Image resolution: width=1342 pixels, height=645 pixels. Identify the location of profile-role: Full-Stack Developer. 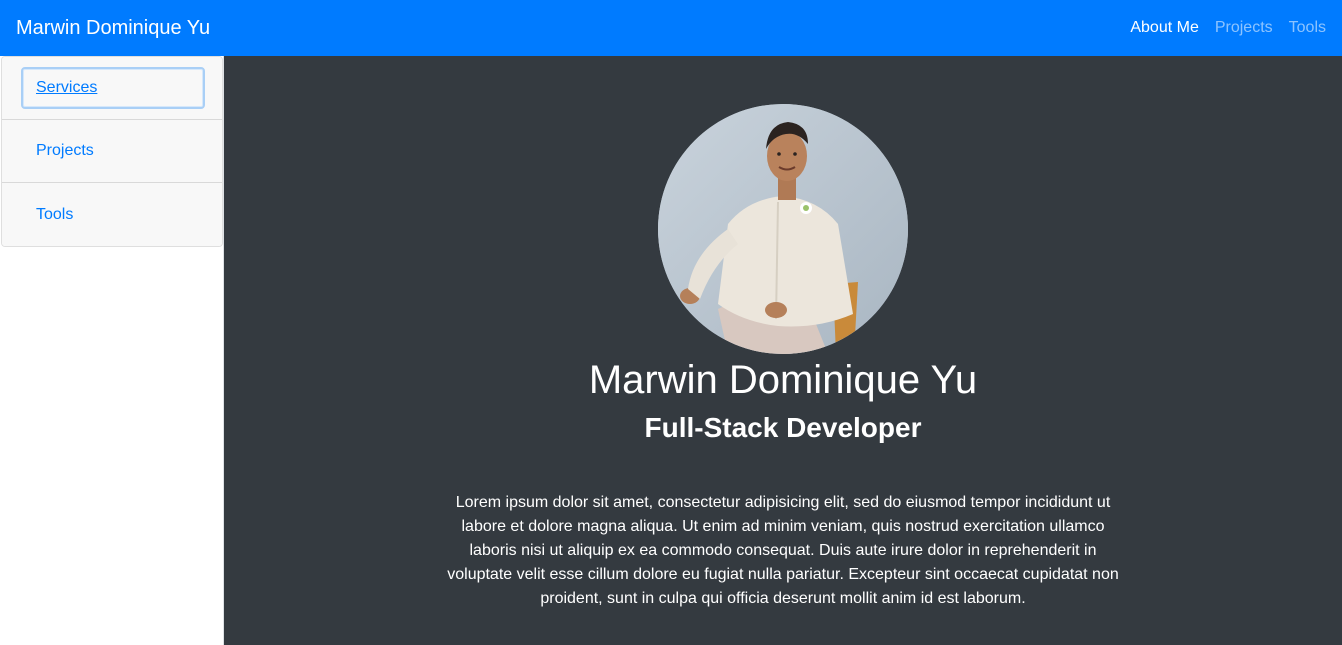
(783, 427).